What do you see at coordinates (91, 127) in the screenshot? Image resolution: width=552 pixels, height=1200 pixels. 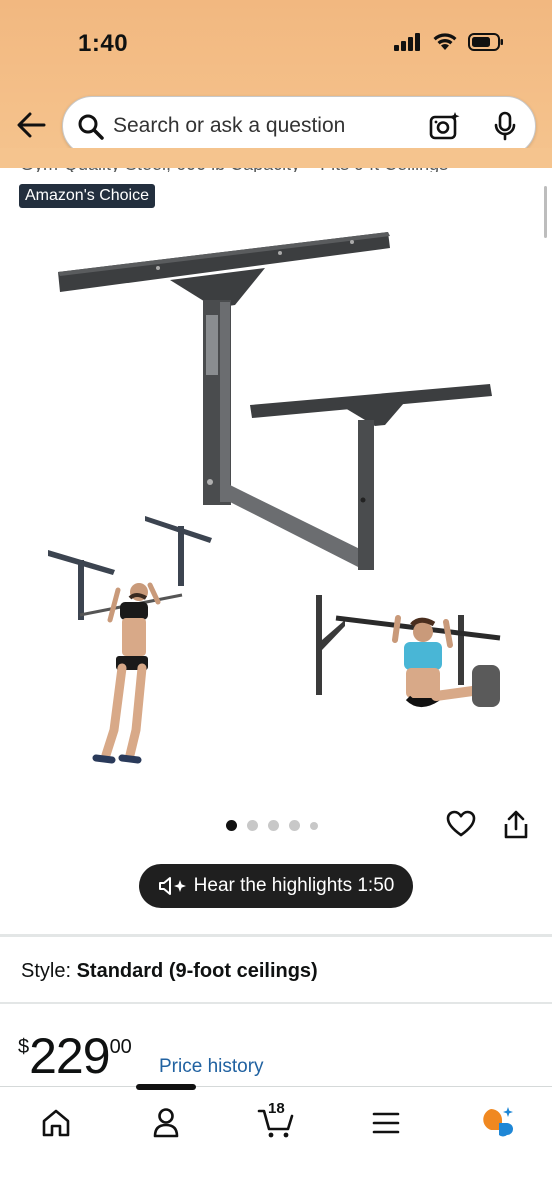 I see `search-icon` at bounding box center [91, 127].